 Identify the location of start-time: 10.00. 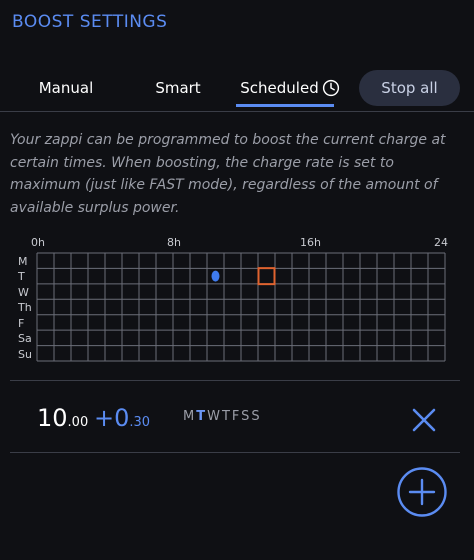
(62, 418).